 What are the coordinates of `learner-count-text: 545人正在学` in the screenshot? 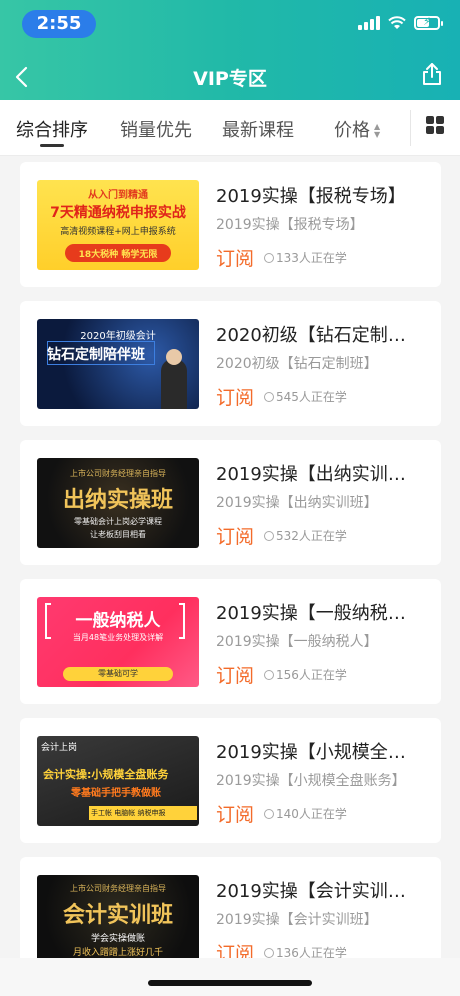 It's located at (311, 397).